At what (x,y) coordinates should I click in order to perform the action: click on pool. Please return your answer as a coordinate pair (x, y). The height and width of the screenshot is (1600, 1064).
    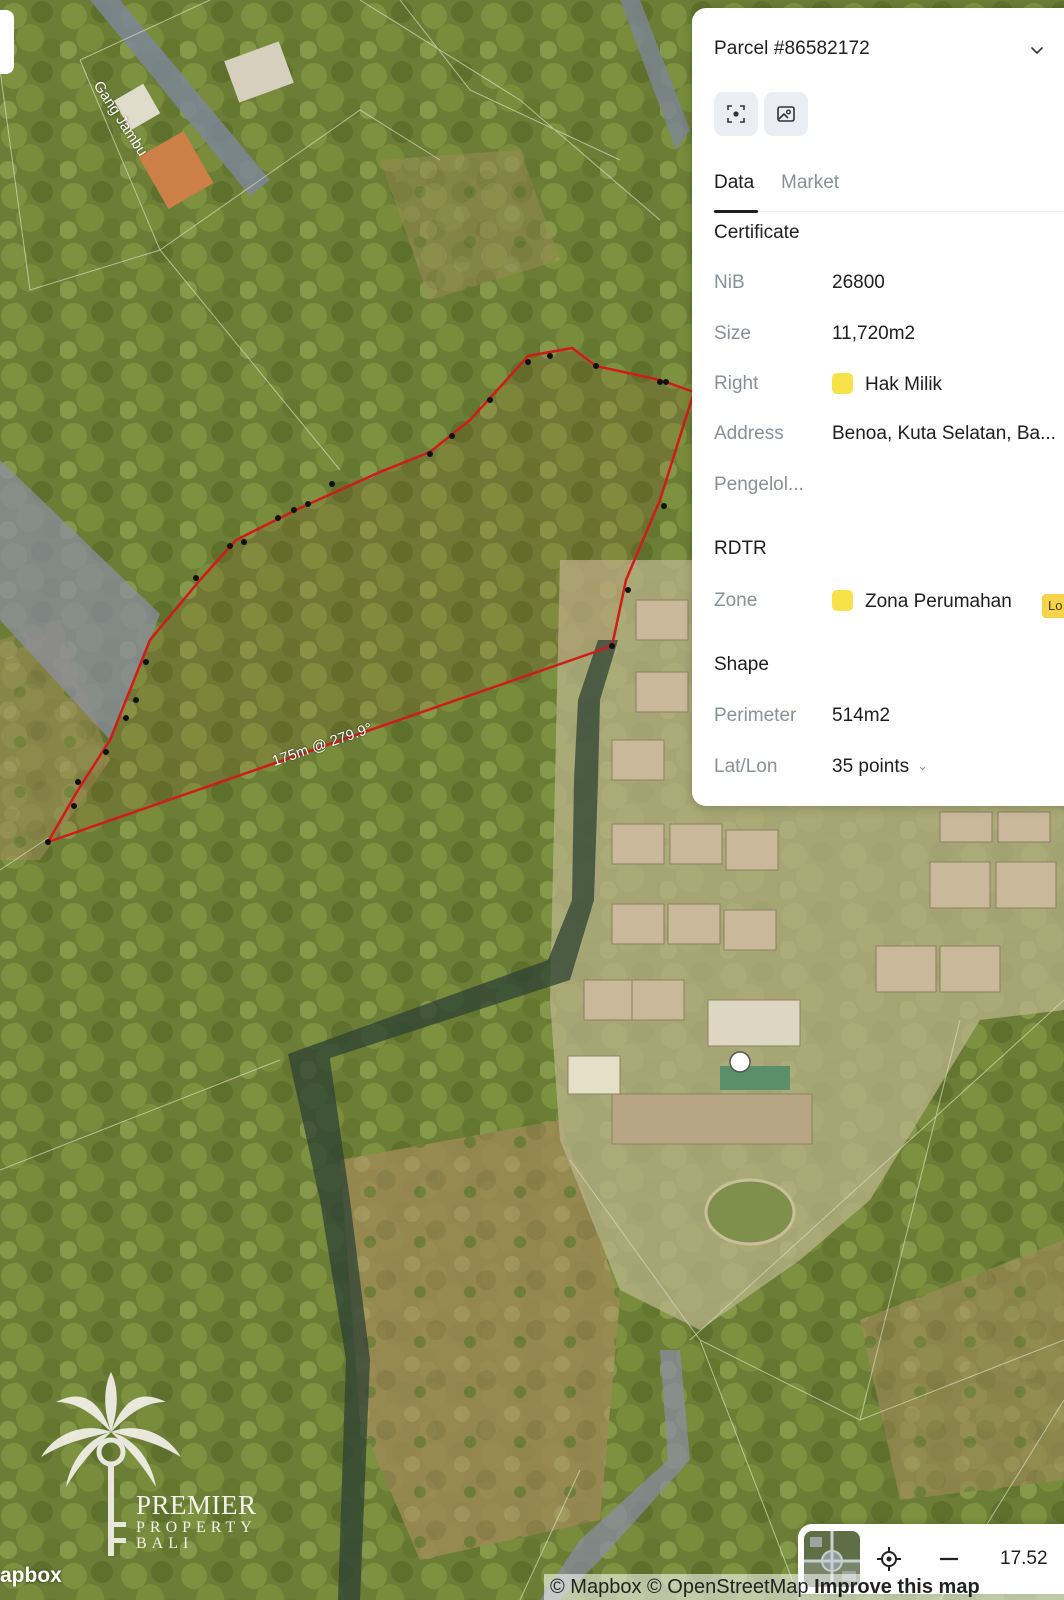
    Looking at the image, I should click on (755, 1078).